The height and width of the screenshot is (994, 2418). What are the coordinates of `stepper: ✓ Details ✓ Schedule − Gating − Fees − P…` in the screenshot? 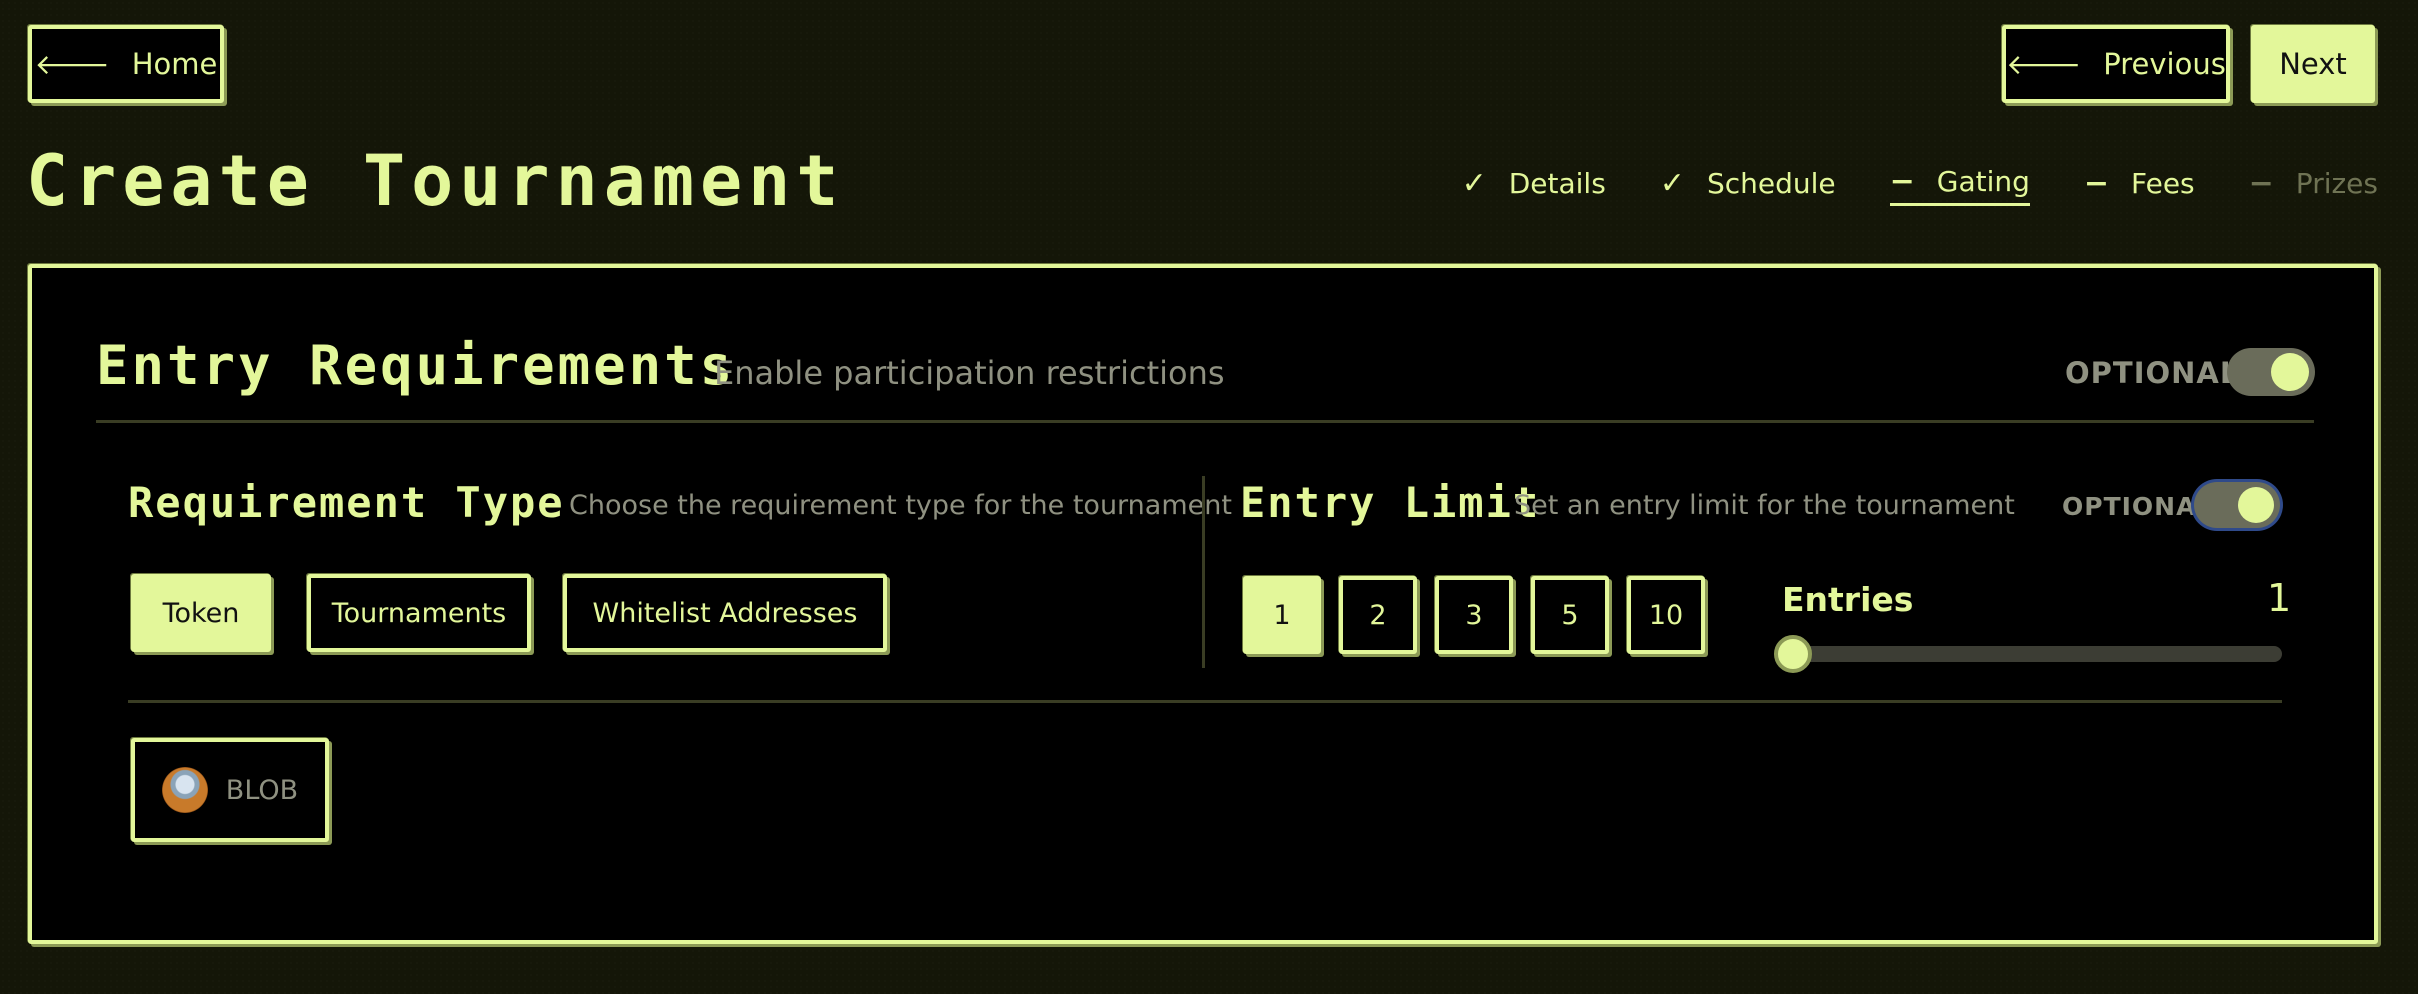 It's located at (1893, 183).